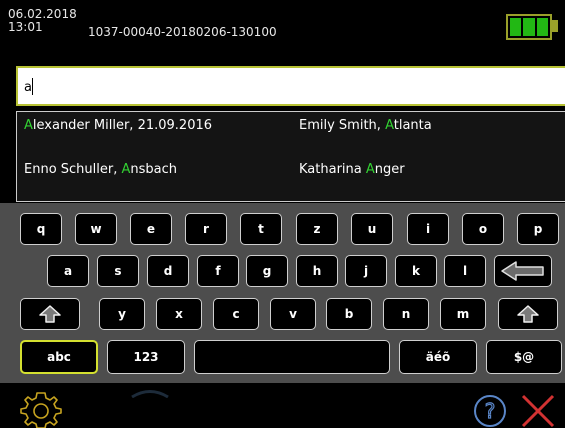 This screenshot has height=428, width=565. What do you see at coordinates (168, 271) in the screenshot?
I see `key-d: d` at bounding box center [168, 271].